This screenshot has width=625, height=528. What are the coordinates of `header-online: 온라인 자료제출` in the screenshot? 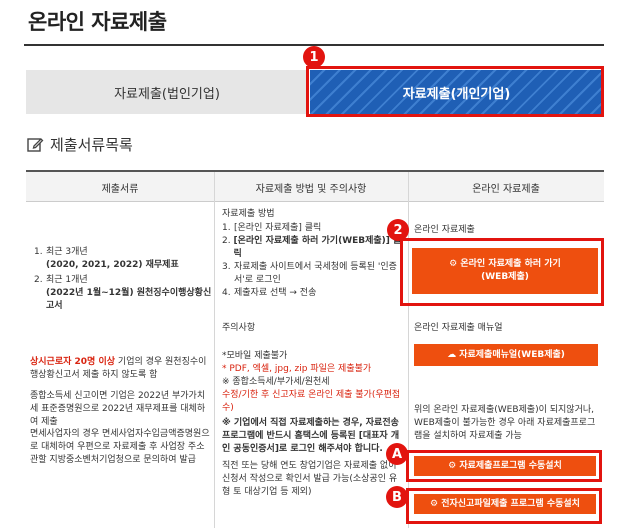 It's located at (506, 189).